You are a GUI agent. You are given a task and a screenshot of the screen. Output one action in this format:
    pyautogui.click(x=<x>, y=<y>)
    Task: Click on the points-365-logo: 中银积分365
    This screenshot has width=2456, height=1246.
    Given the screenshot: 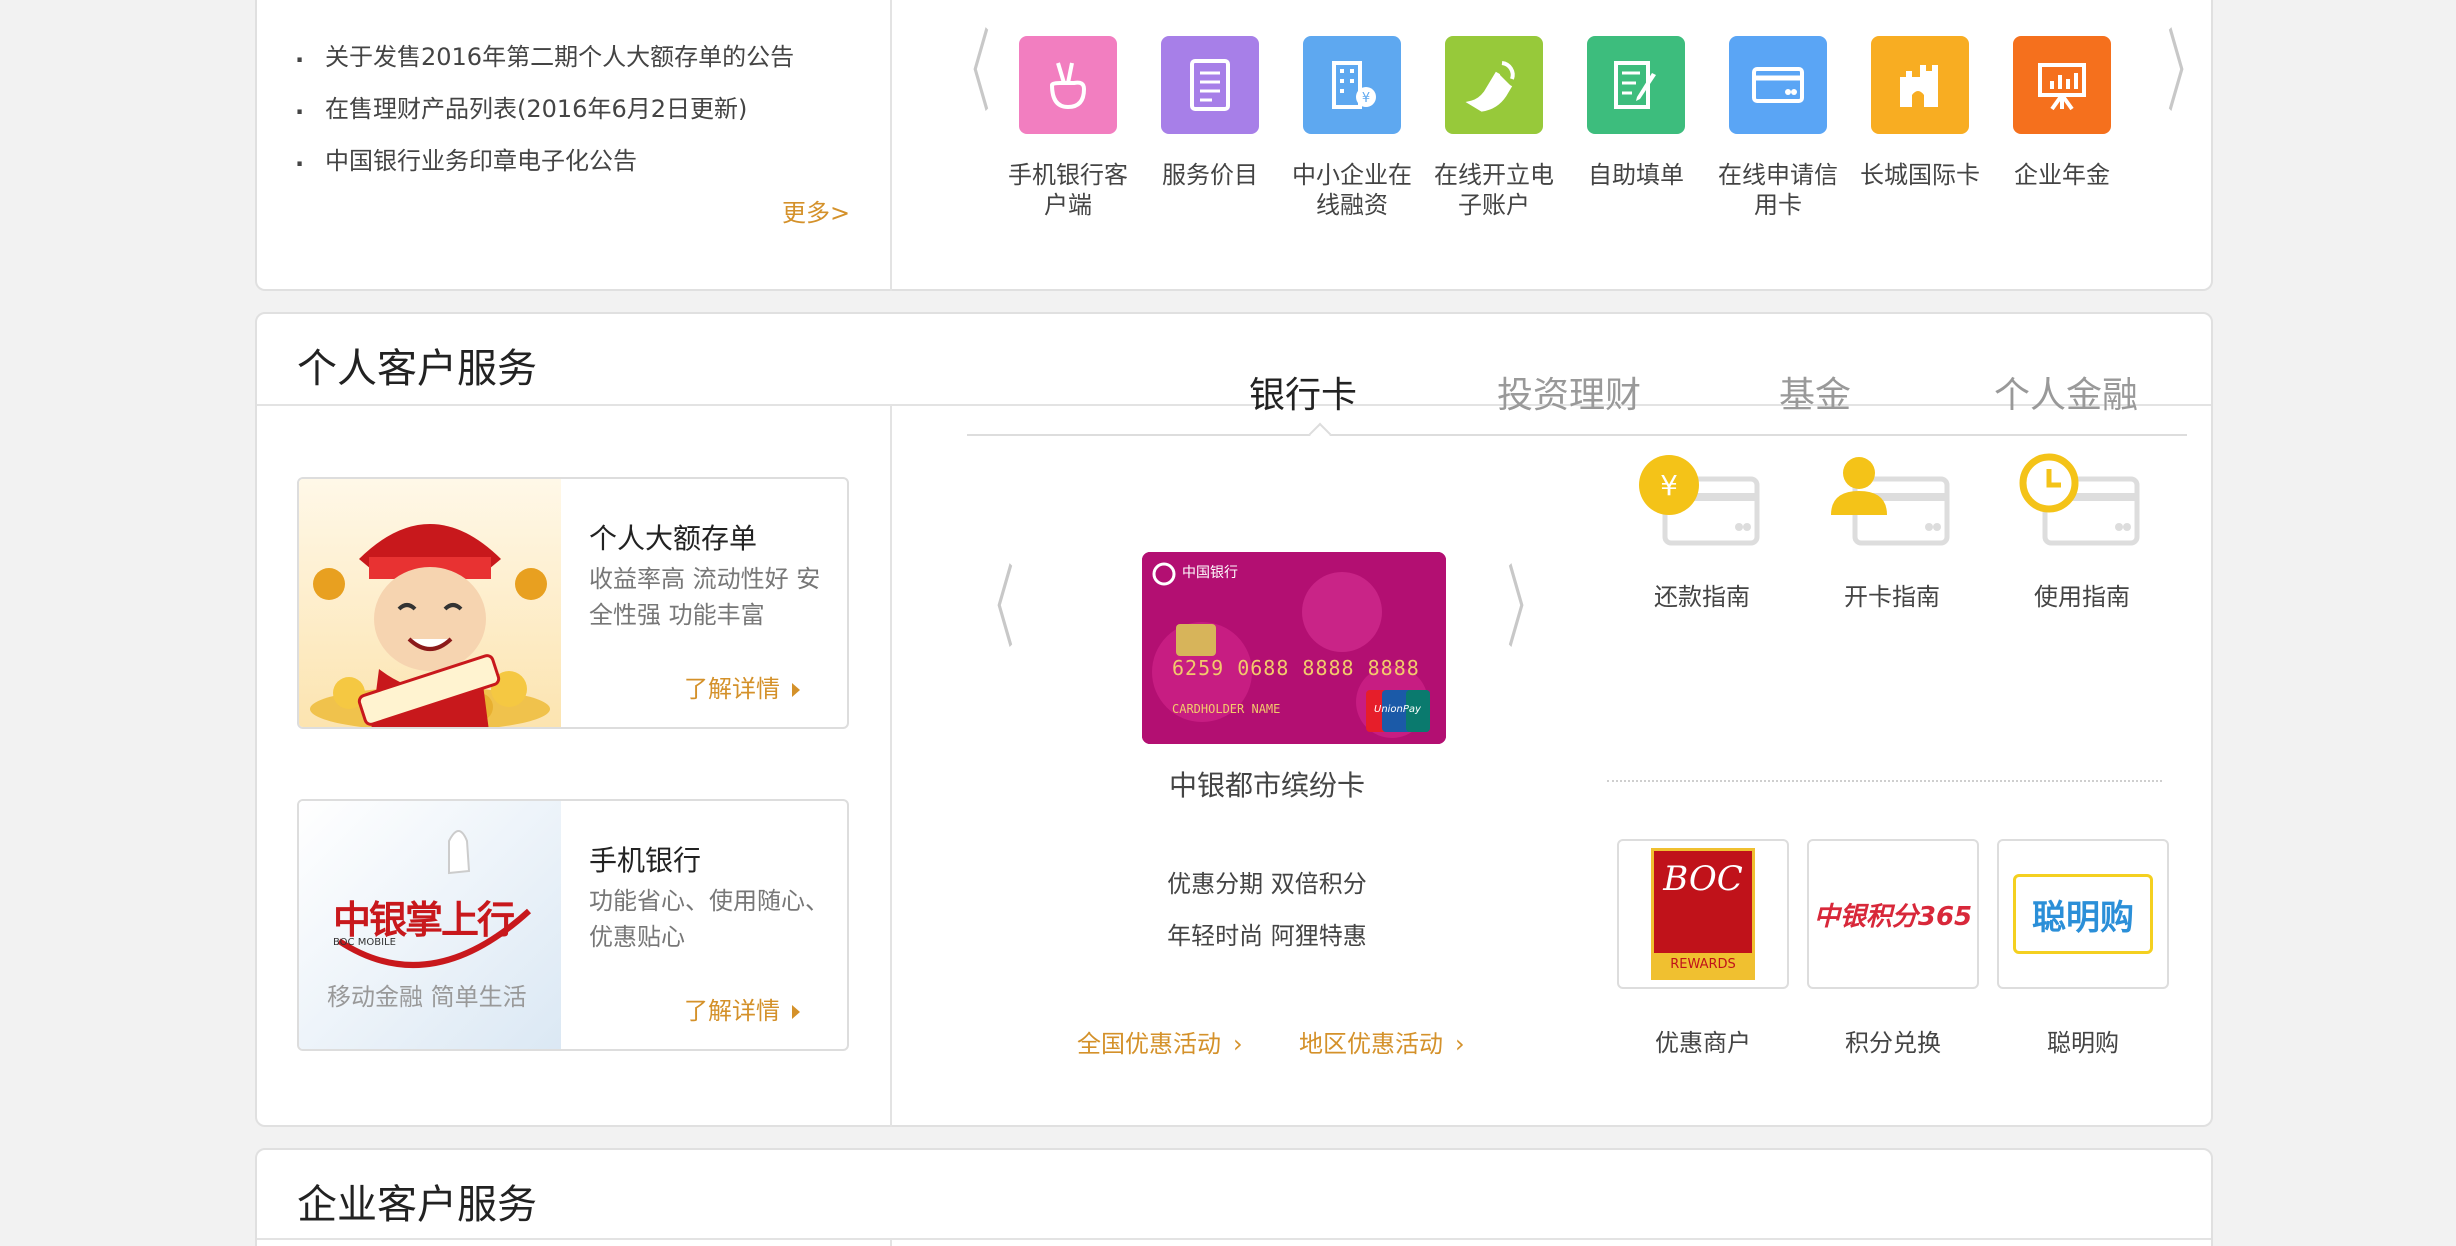 What is the action you would take?
    pyautogui.click(x=1893, y=914)
    